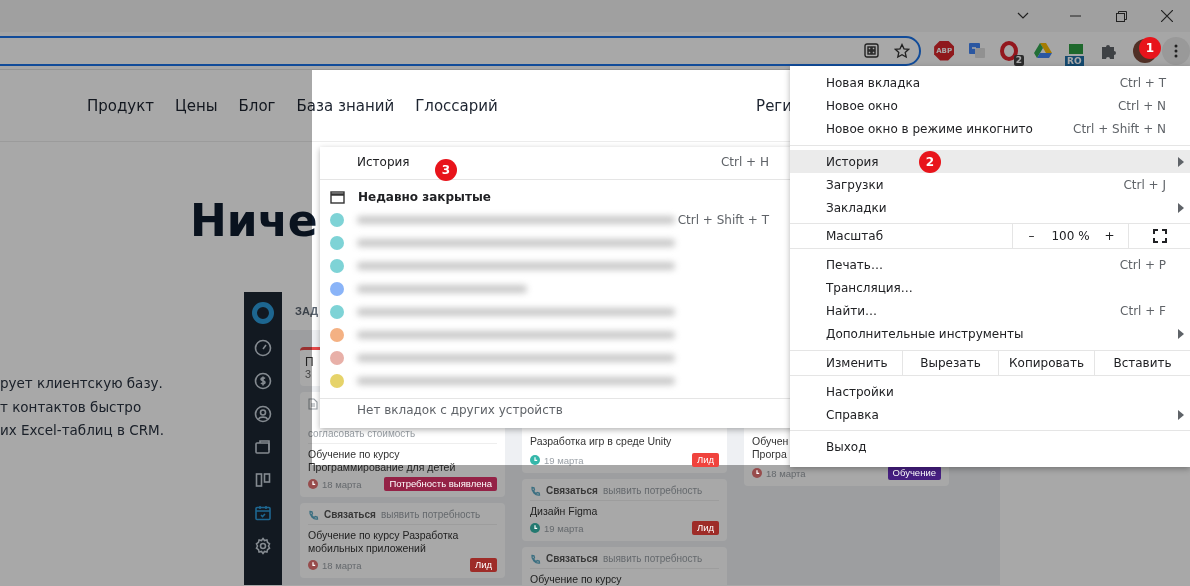  I want to click on card-title: мобильных приложений, so click(367, 548).